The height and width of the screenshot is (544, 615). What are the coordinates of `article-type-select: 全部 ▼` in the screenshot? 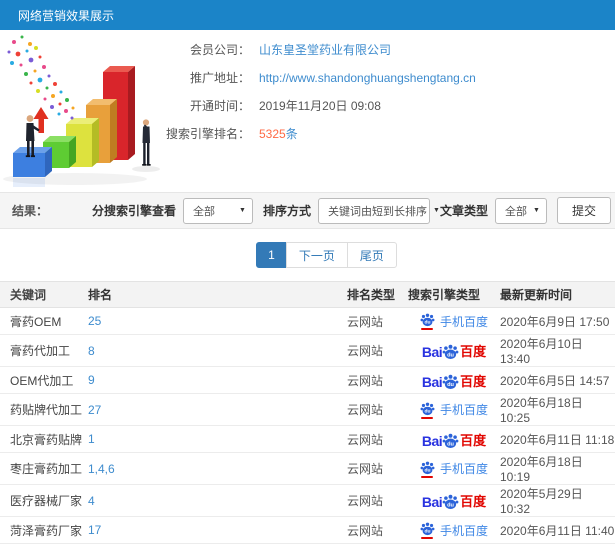 It's located at (520, 210).